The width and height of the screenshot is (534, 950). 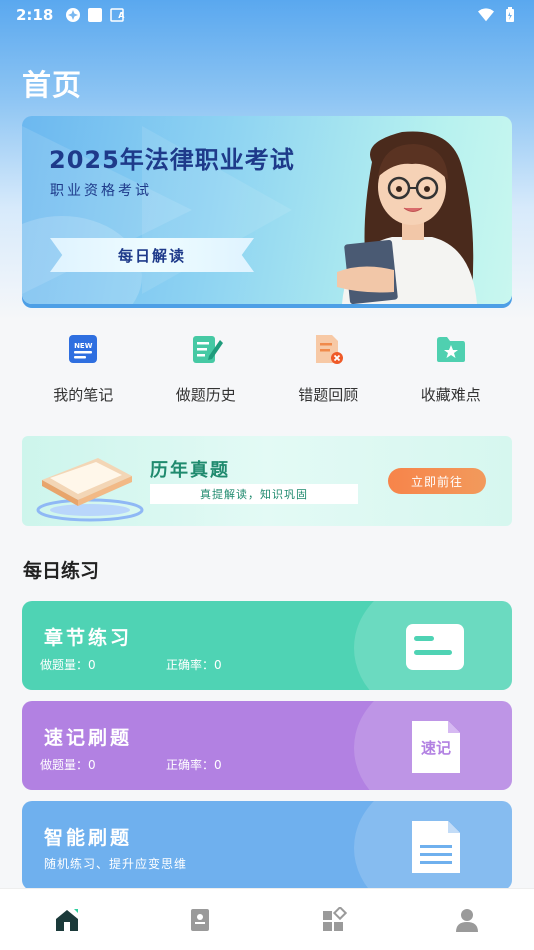 What do you see at coordinates (267, 645) in the screenshot?
I see `chapter-practice-card: 章节练习 做题量：0 正确率：0` at bounding box center [267, 645].